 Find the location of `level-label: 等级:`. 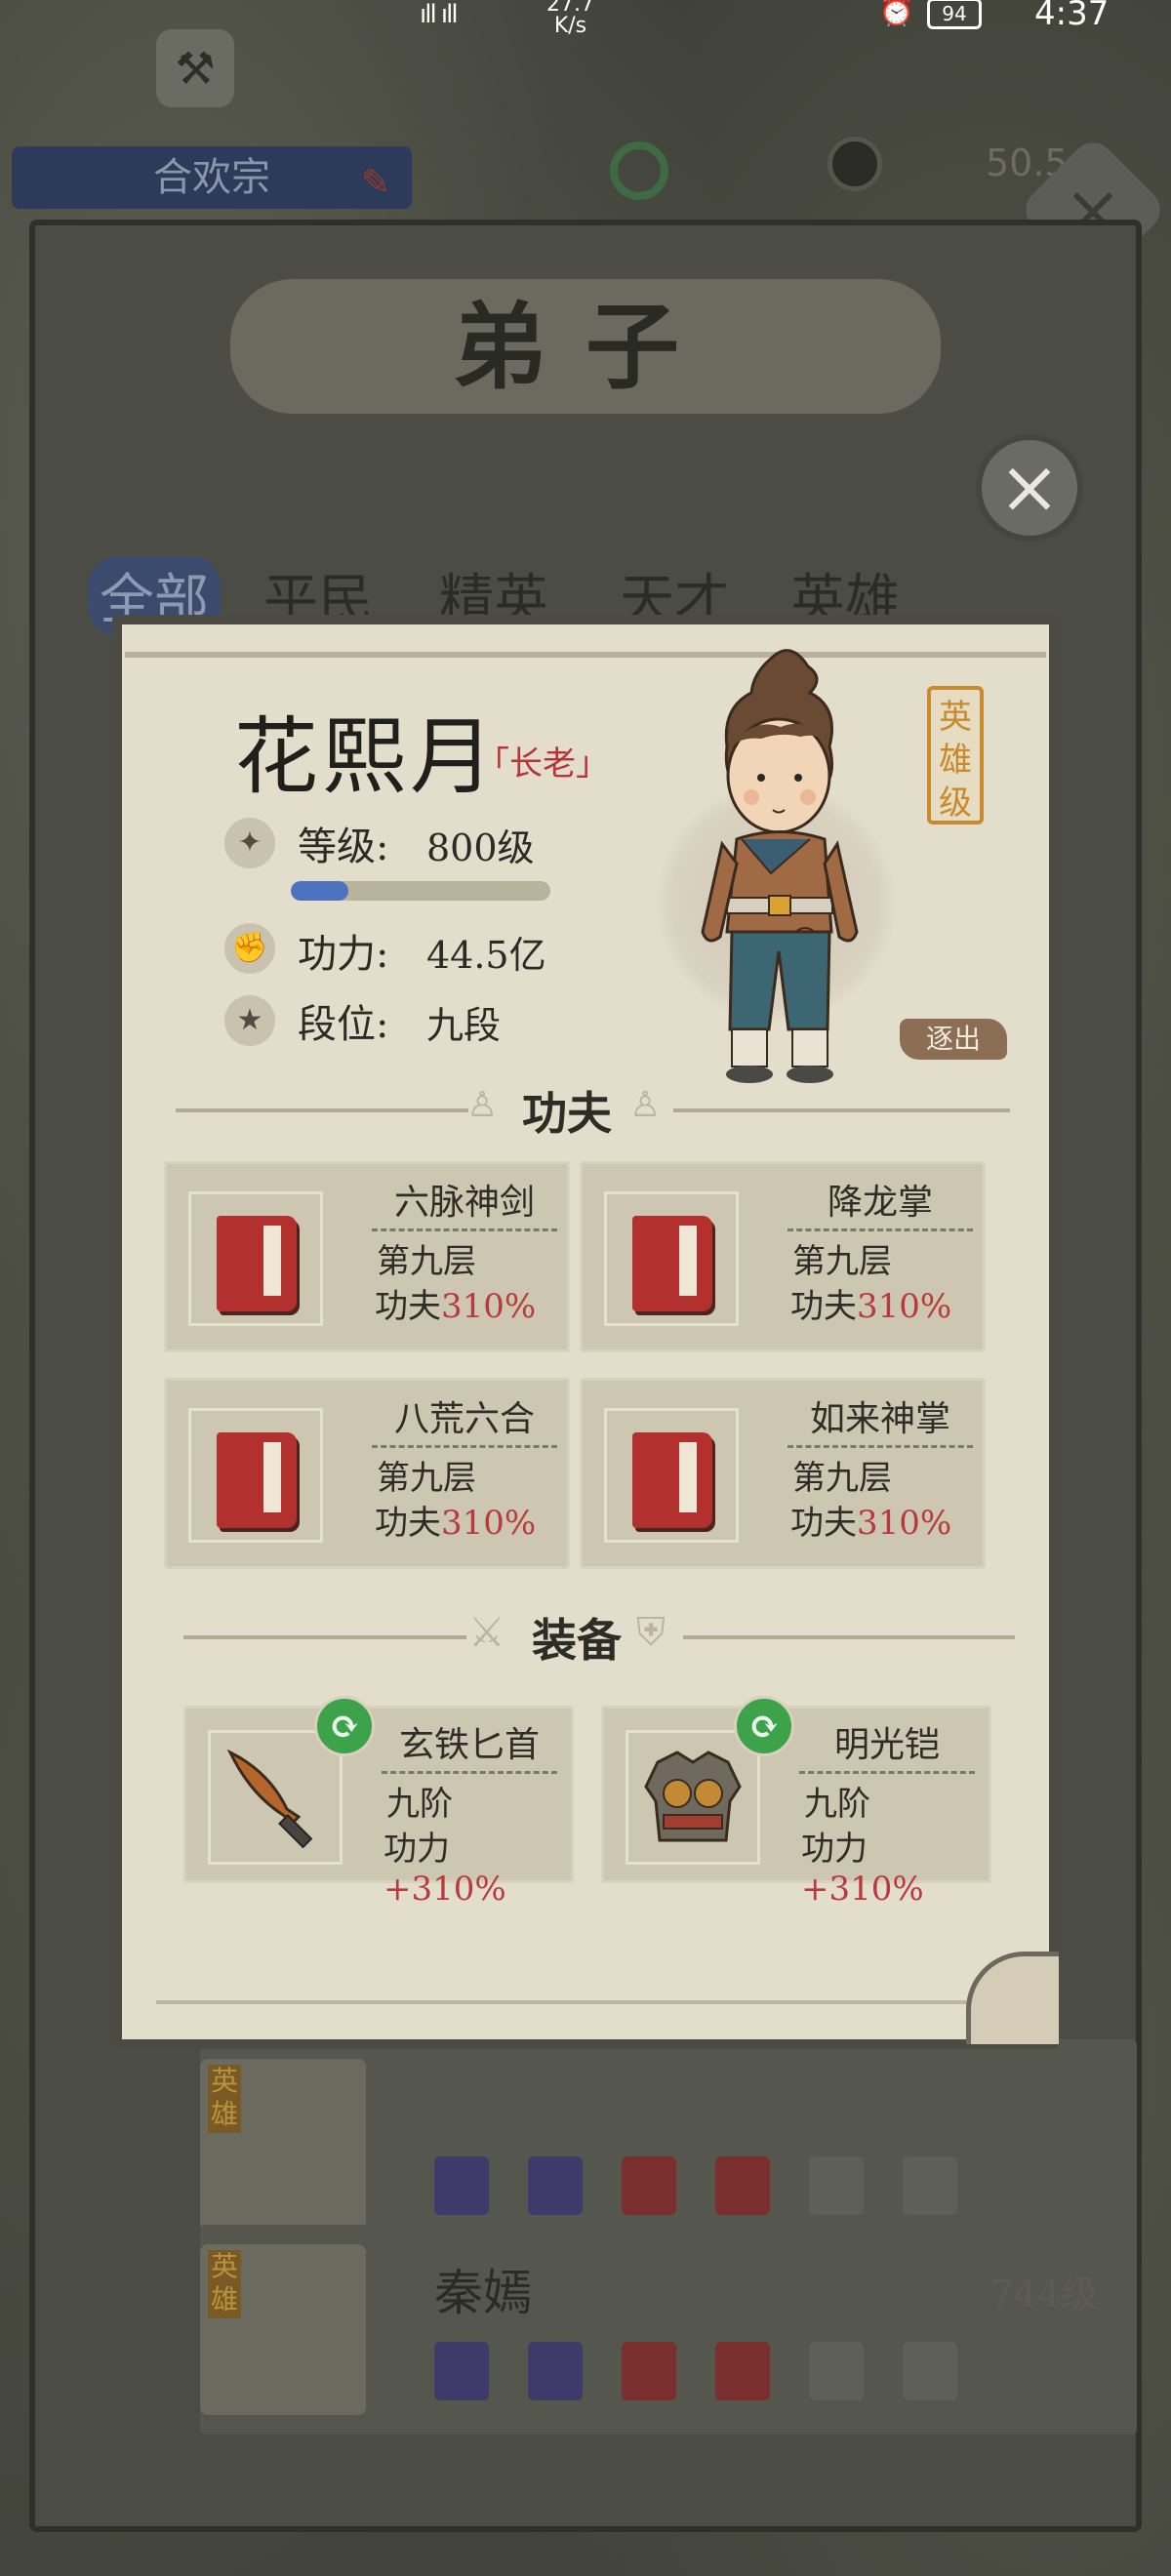

level-label: 等级: is located at coordinates (343, 847).